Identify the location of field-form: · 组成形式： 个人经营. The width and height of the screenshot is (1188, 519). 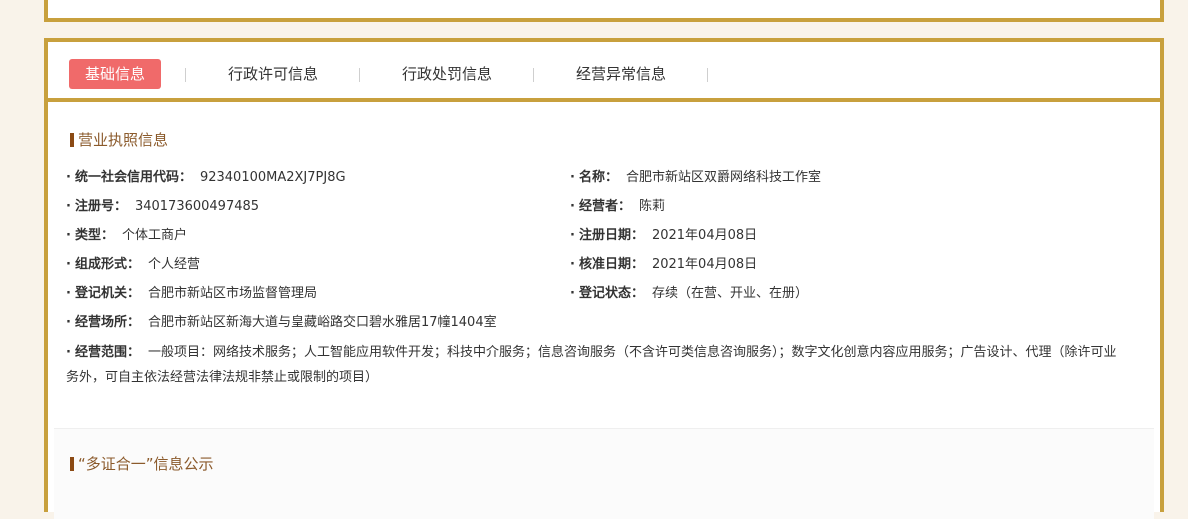
(133, 264).